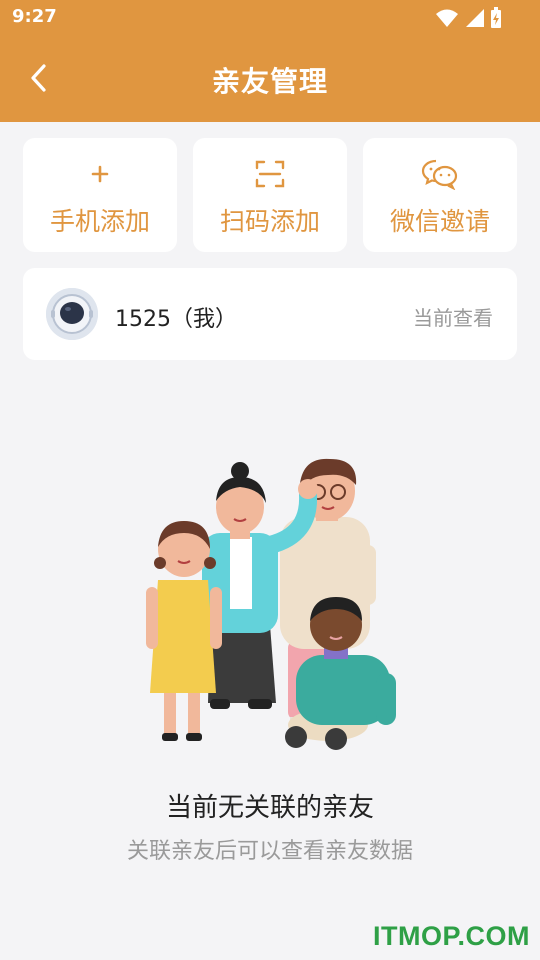 The height and width of the screenshot is (960, 540). Describe the element at coordinates (269, 221) in the screenshot. I see `scan-add-label: 扫码添加` at that location.